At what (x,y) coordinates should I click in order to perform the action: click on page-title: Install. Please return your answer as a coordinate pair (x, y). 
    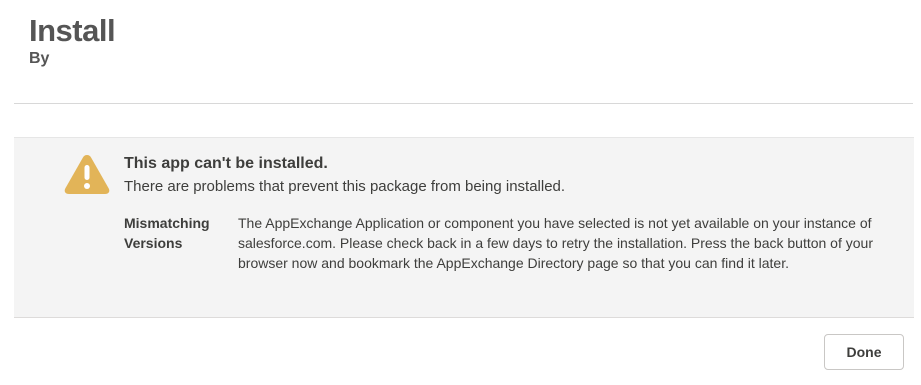
    Looking at the image, I should click on (72, 30).